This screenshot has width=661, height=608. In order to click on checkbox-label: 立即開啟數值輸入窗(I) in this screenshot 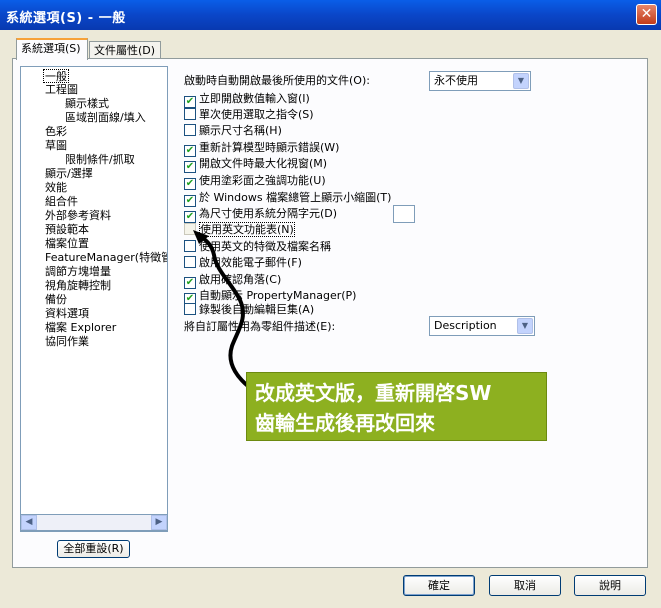, I will do `click(254, 98)`.